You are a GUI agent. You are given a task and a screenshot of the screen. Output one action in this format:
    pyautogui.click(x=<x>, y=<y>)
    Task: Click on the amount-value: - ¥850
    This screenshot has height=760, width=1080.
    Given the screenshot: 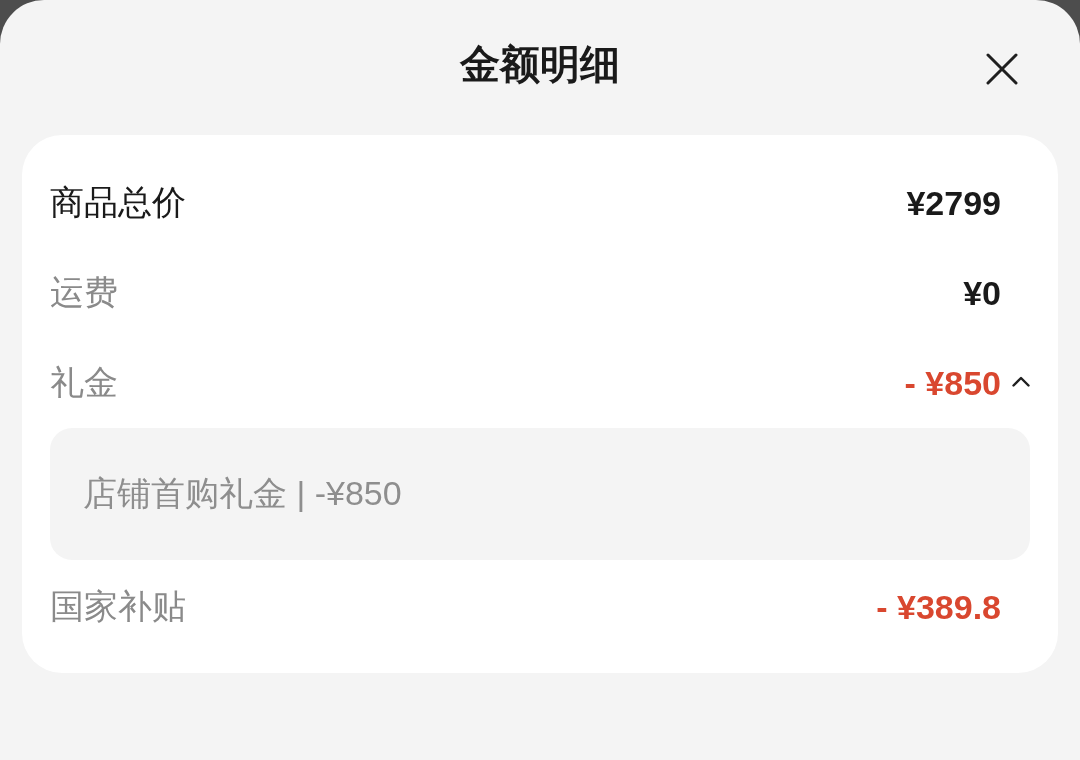 What is the action you would take?
    pyautogui.click(x=952, y=383)
    